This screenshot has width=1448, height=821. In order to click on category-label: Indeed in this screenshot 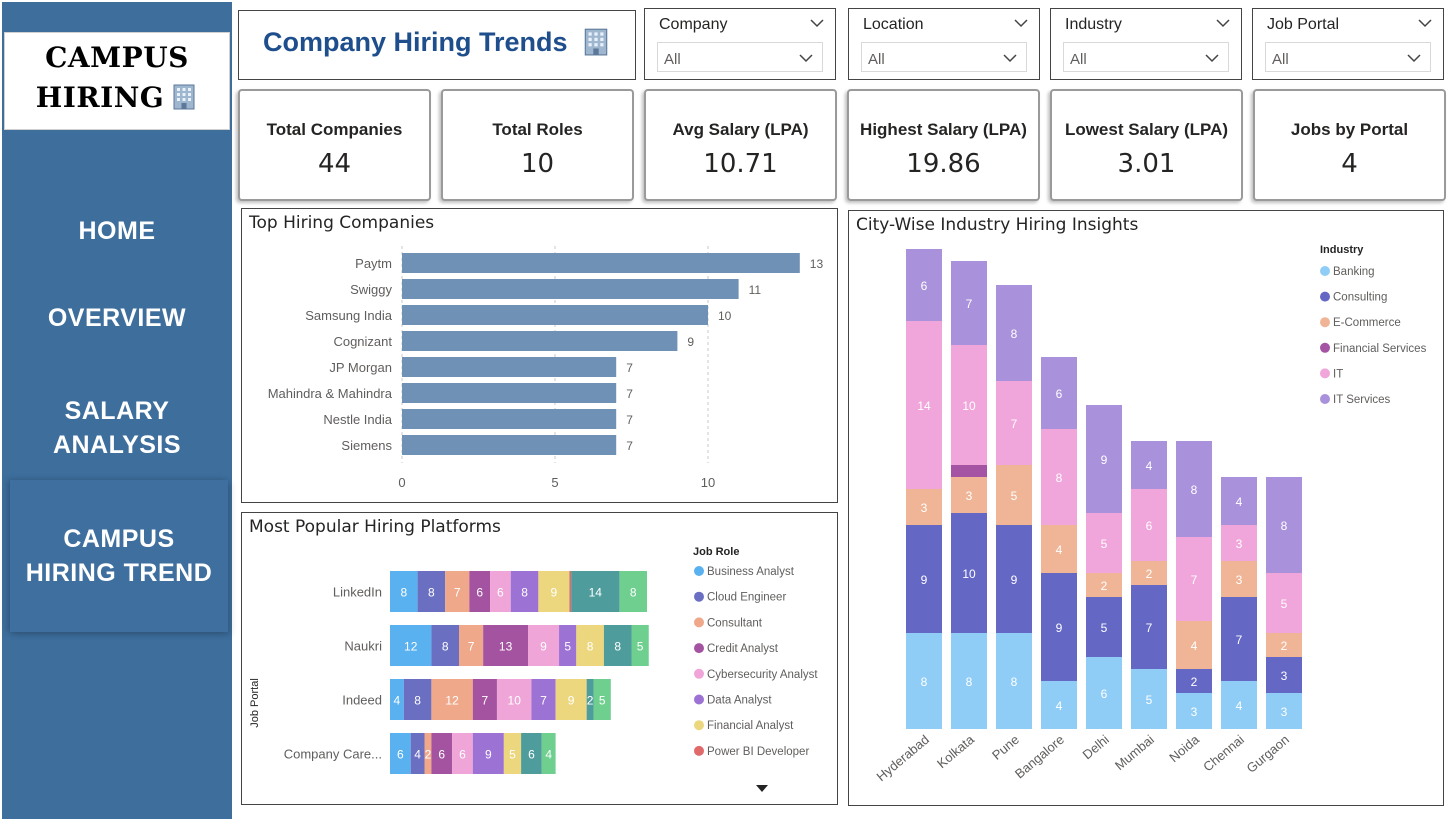, I will do `click(362, 700)`.